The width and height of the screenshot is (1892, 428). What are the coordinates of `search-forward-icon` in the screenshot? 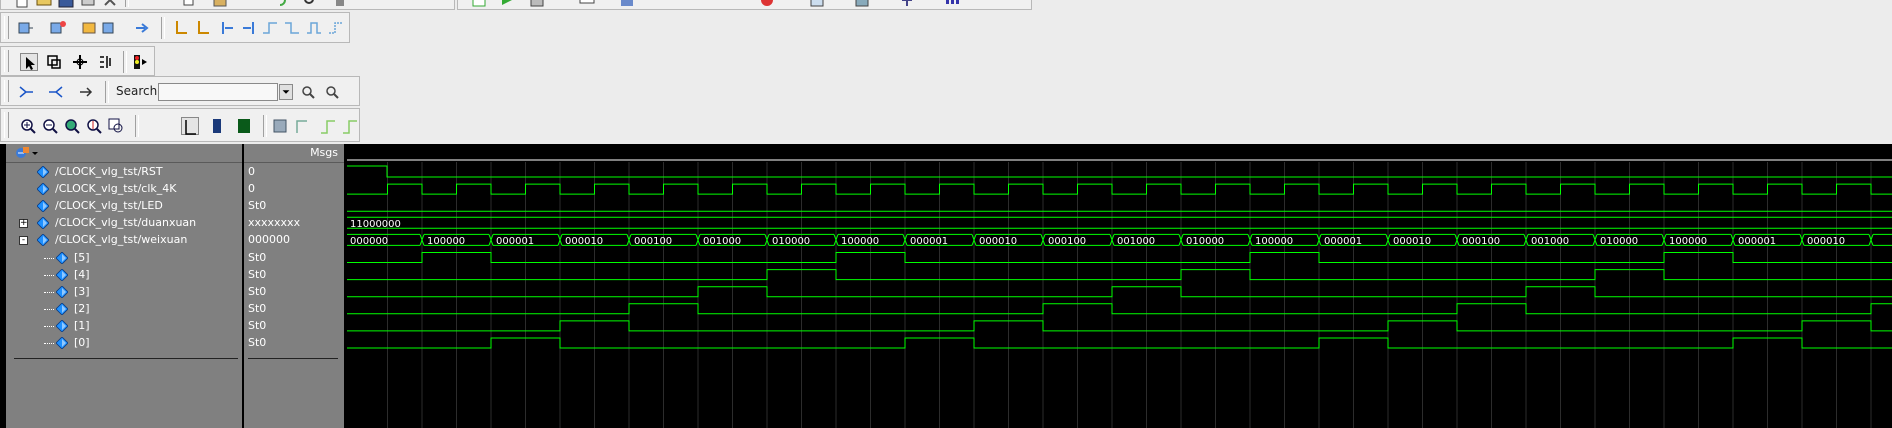 It's located at (332, 92).